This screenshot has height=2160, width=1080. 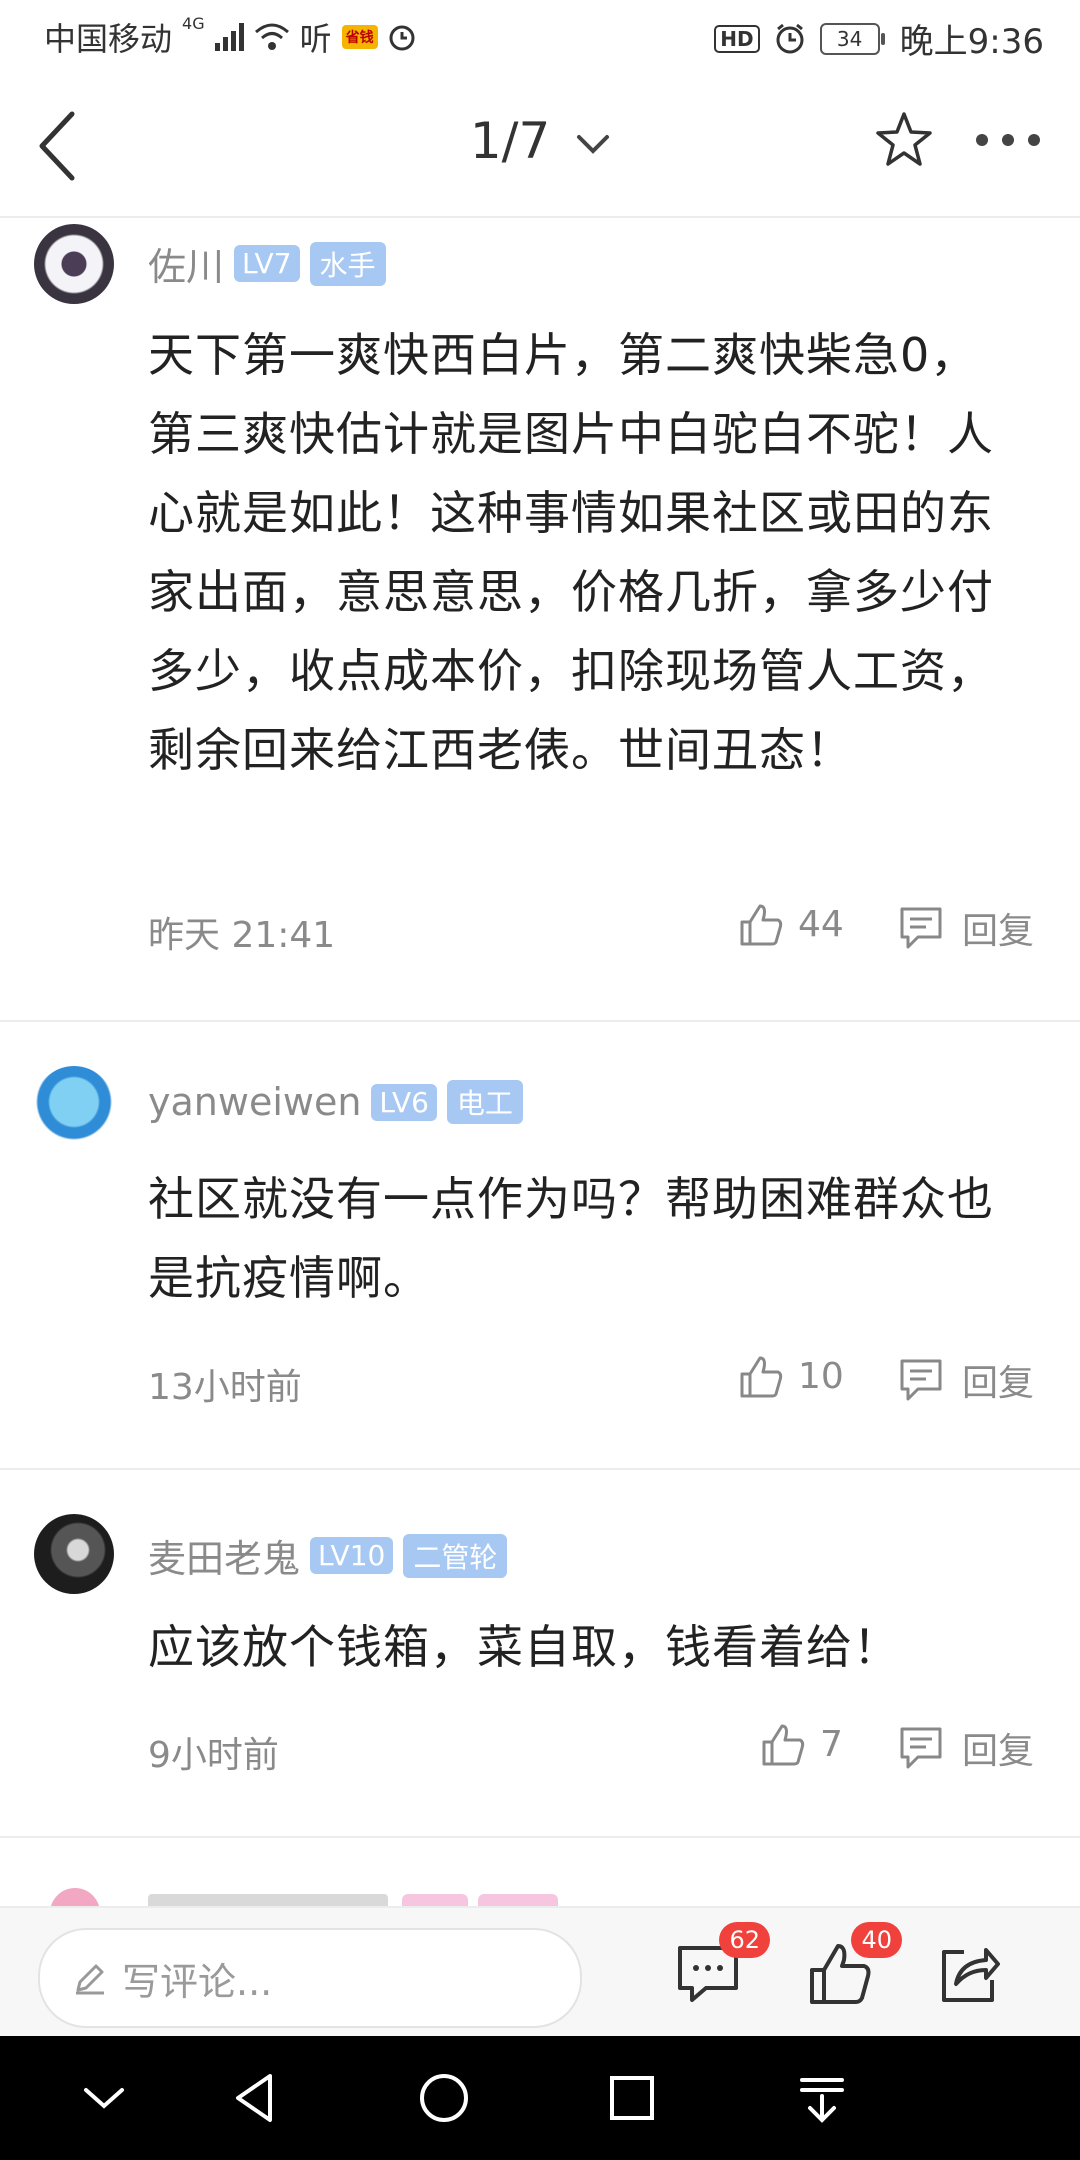 I want to click on like-count: 7, so click(x=831, y=1744).